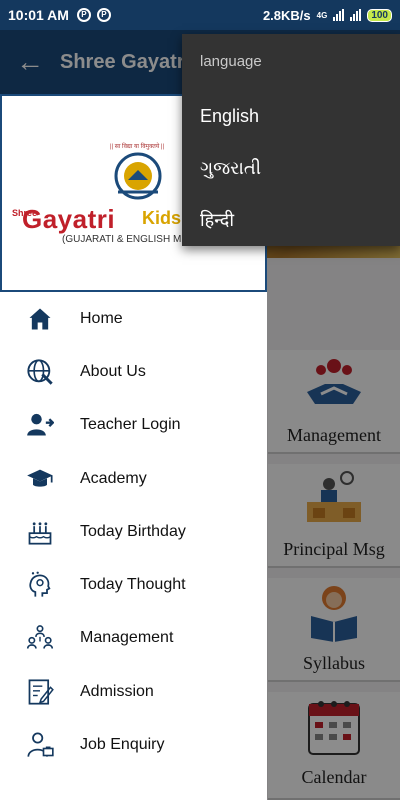  Describe the element at coordinates (125, 239) in the screenshot. I see `logo-subtitle: (GUJARATI & ENGLISH ME` at that location.